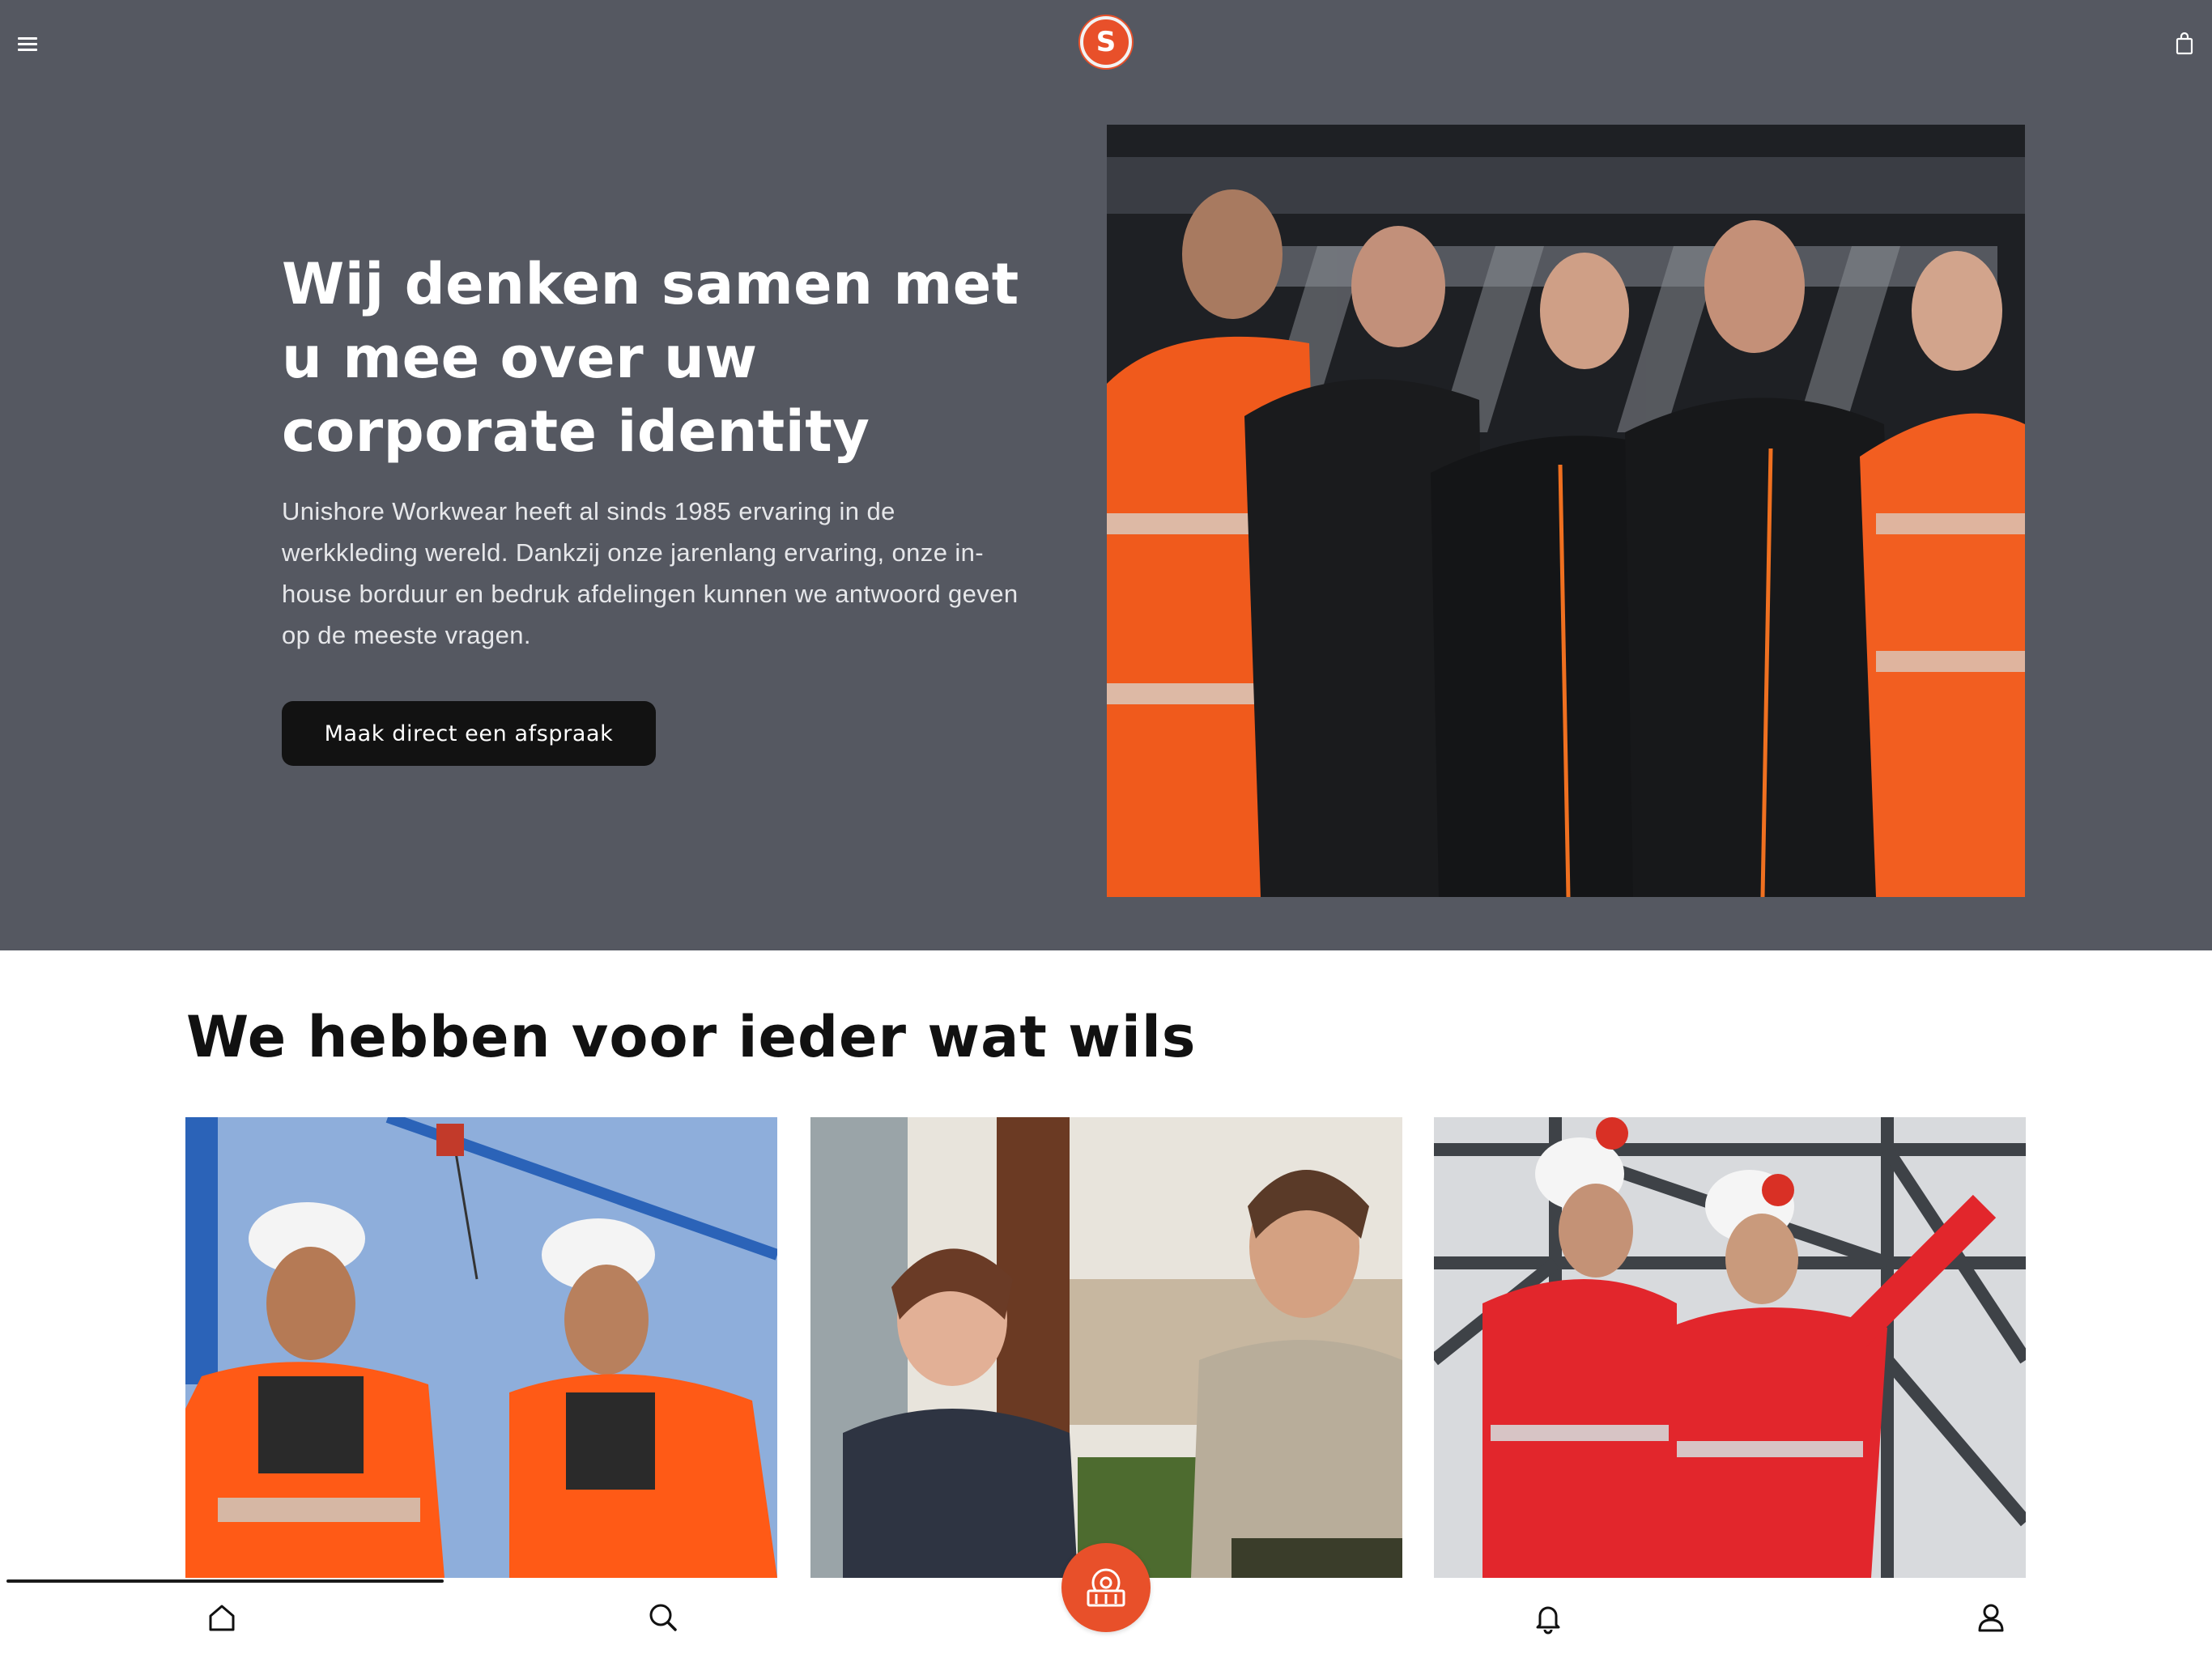 The image size is (2212, 1658). What do you see at coordinates (1730, 1347) in the screenshot?
I see `industrial-workers-photo` at bounding box center [1730, 1347].